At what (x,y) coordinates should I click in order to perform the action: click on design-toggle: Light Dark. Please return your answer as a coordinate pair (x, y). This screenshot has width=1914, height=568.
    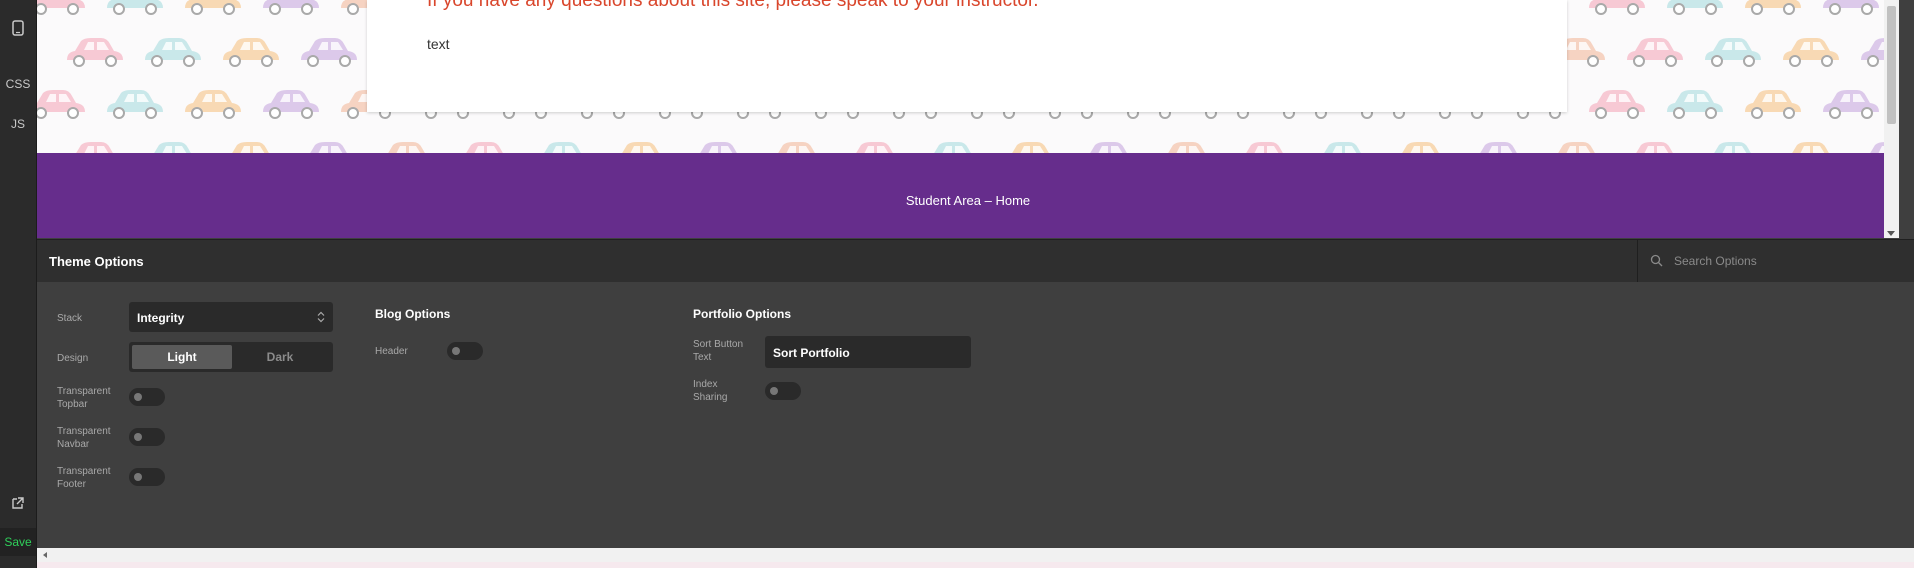
    Looking at the image, I should click on (231, 357).